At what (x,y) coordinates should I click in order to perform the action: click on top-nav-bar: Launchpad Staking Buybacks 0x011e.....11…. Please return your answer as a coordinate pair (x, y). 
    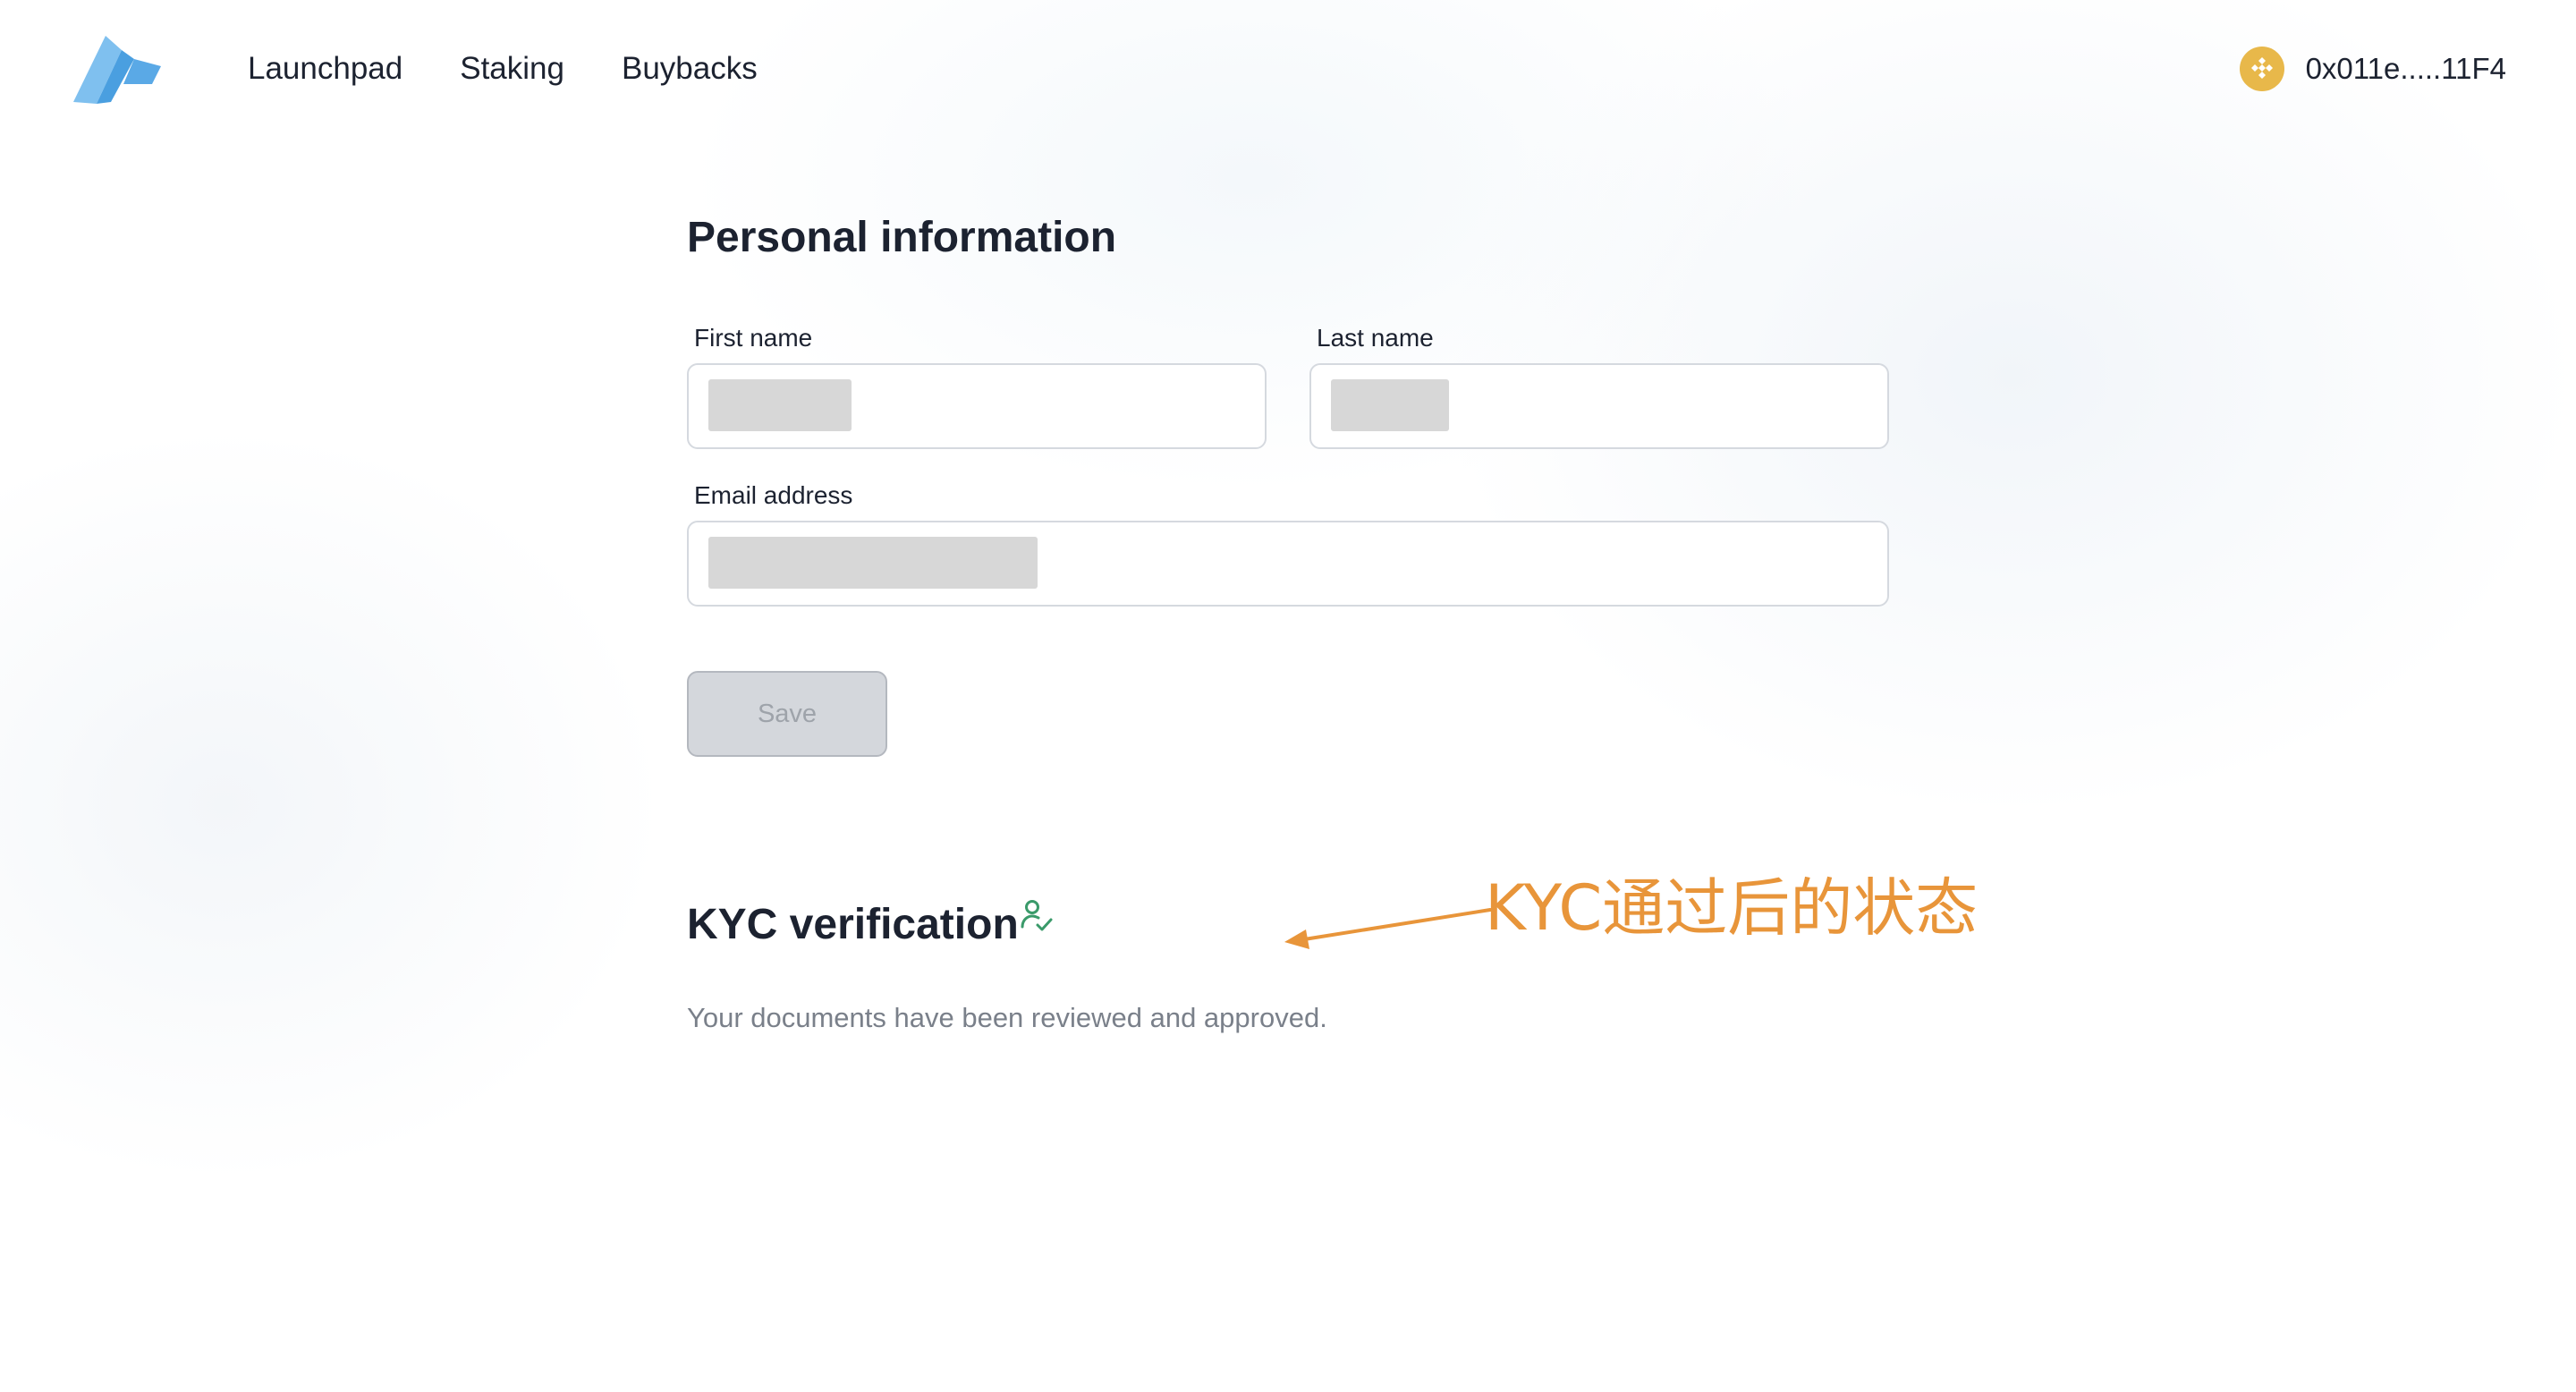
    Looking at the image, I should click on (1288, 68).